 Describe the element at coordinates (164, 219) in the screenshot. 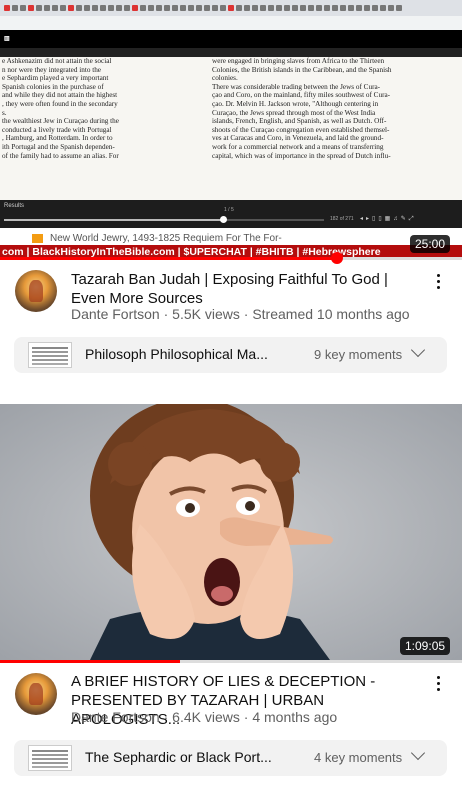

I see `reader-page-slider` at that location.